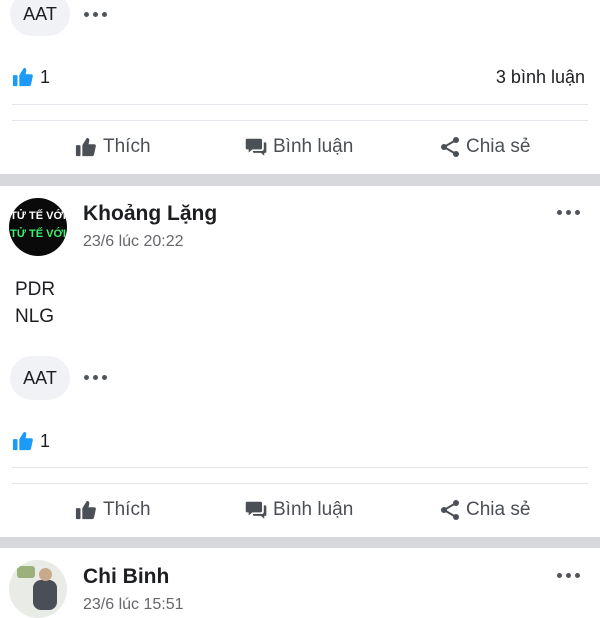 This screenshot has height=618, width=600. I want to click on post-body: PDR NLG, so click(35, 303).